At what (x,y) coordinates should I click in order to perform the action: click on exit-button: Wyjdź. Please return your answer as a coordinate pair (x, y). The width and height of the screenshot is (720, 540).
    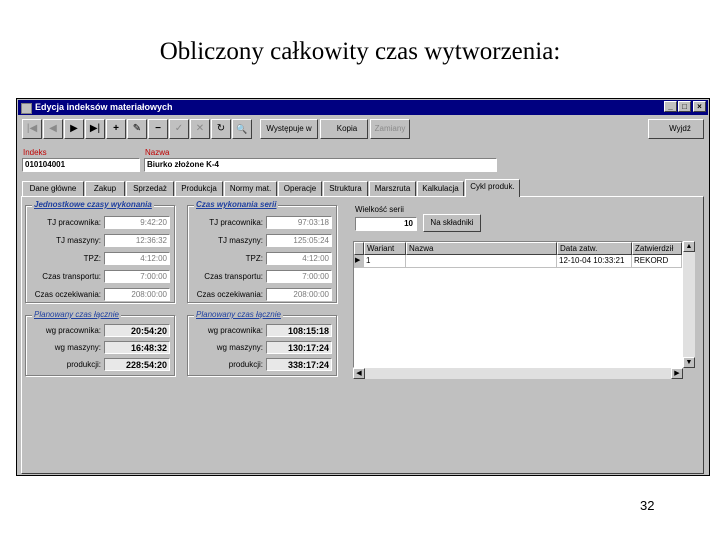
    Looking at the image, I should click on (676, 129).